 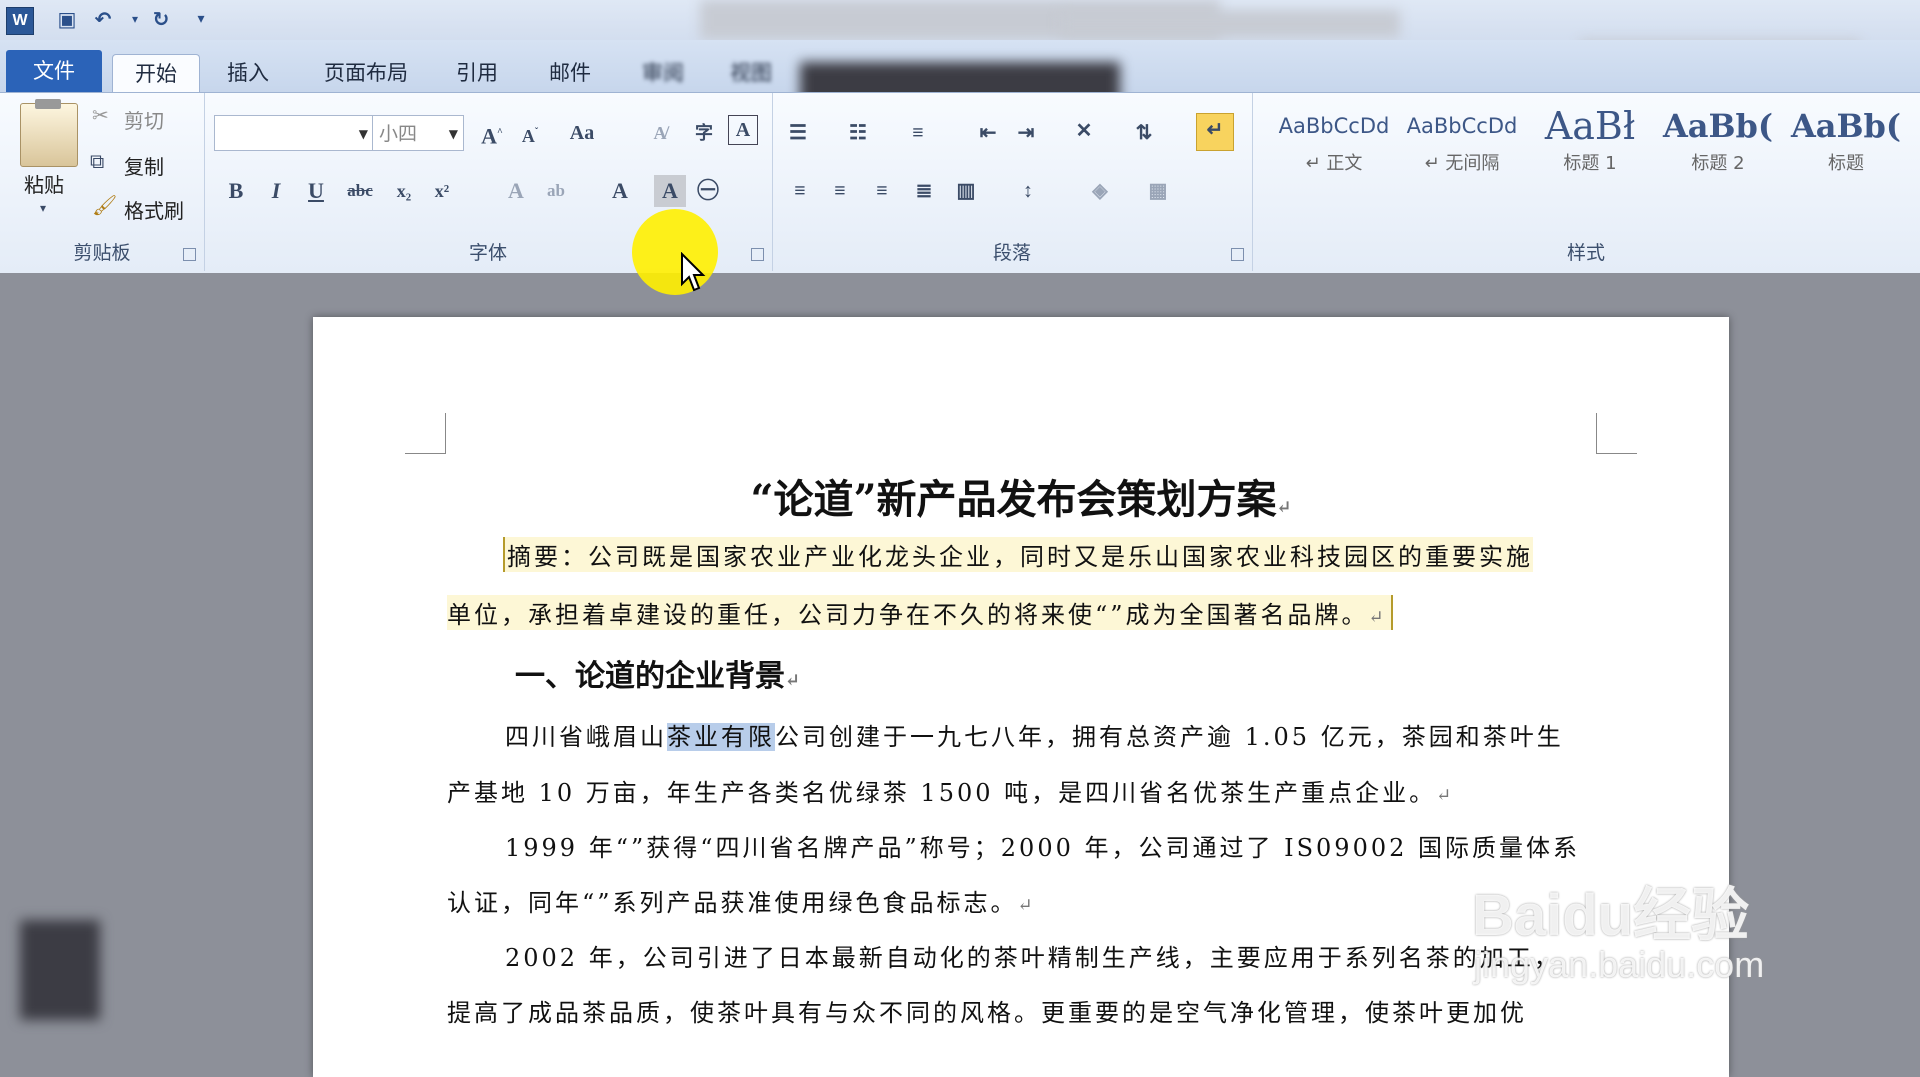 What do you see at coordinates (556, 191) in the screenshot?
I see `highlight-color-icon: ab` at bounding box center [556, 191].